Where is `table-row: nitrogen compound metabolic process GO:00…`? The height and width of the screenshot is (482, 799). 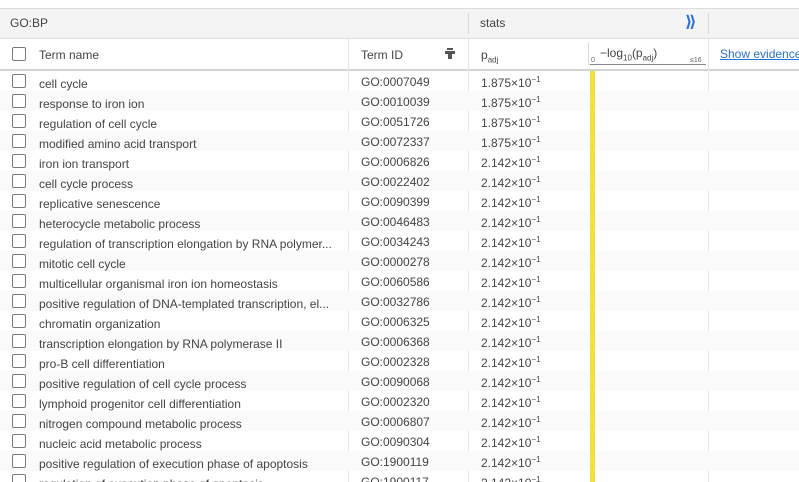
table-row: nitrogen compound metabolic process GO:00… is located at coordinates (399, 421).